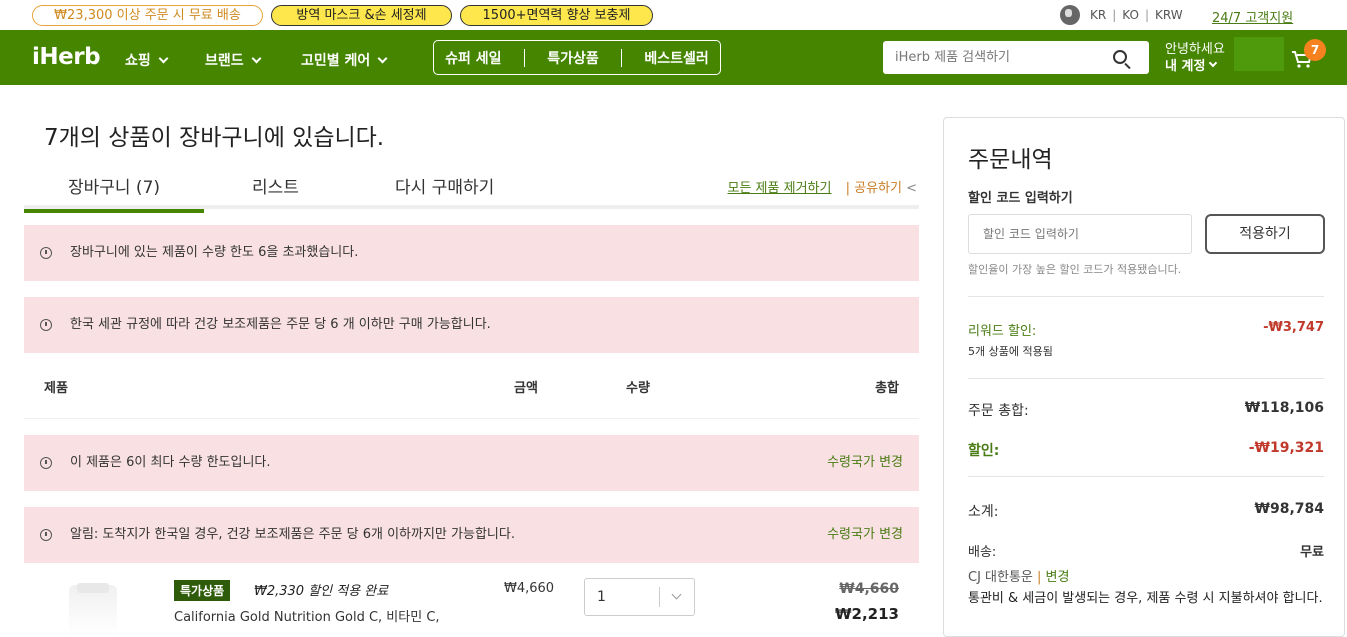 Image resolution: width=1347 pixels, height=637 pixels. I want to click on free-shipping-pill: ₩23,300 이상 주문 시 무료 배송, so click(147, 15).